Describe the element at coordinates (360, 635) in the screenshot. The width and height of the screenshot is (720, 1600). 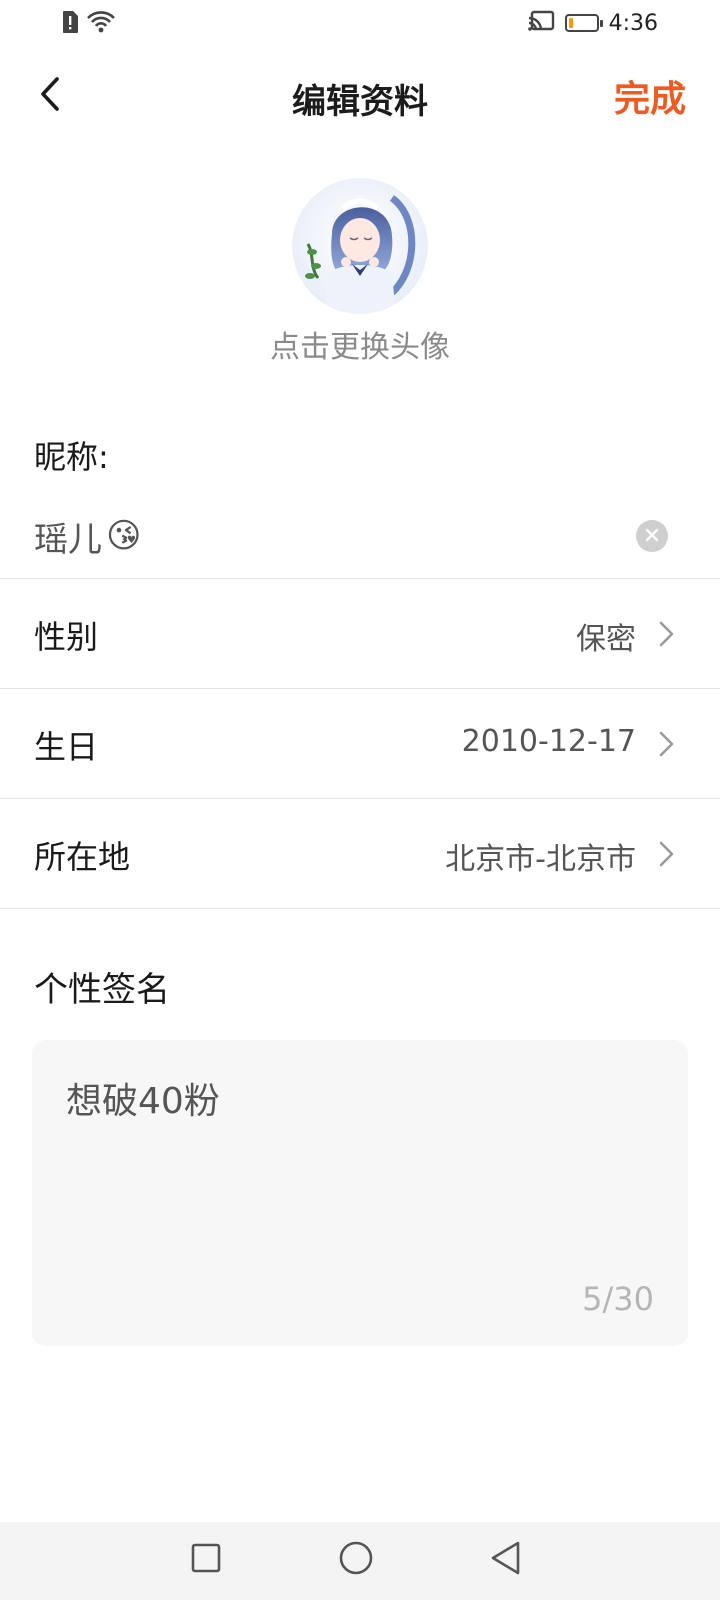
I see `gender-row: 性别 保密` at that location.